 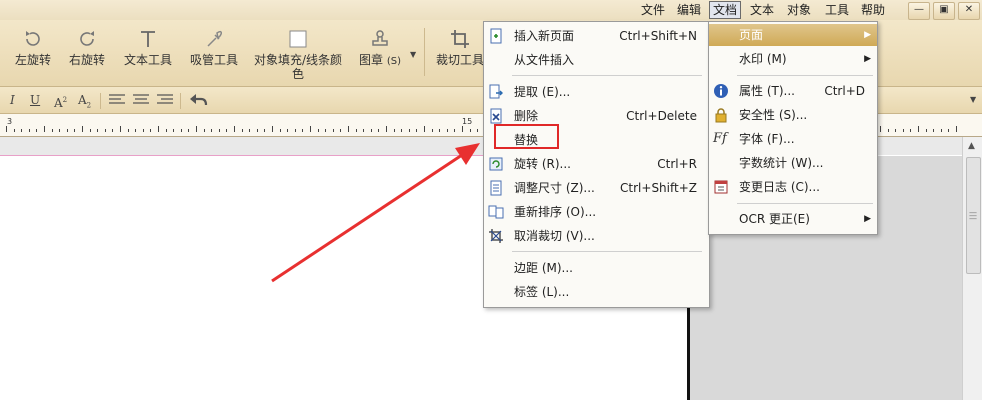 What do you see at coordinates (496, 91) in the screenshot?
I see `extract-icon` at bounding box center [496, 91].